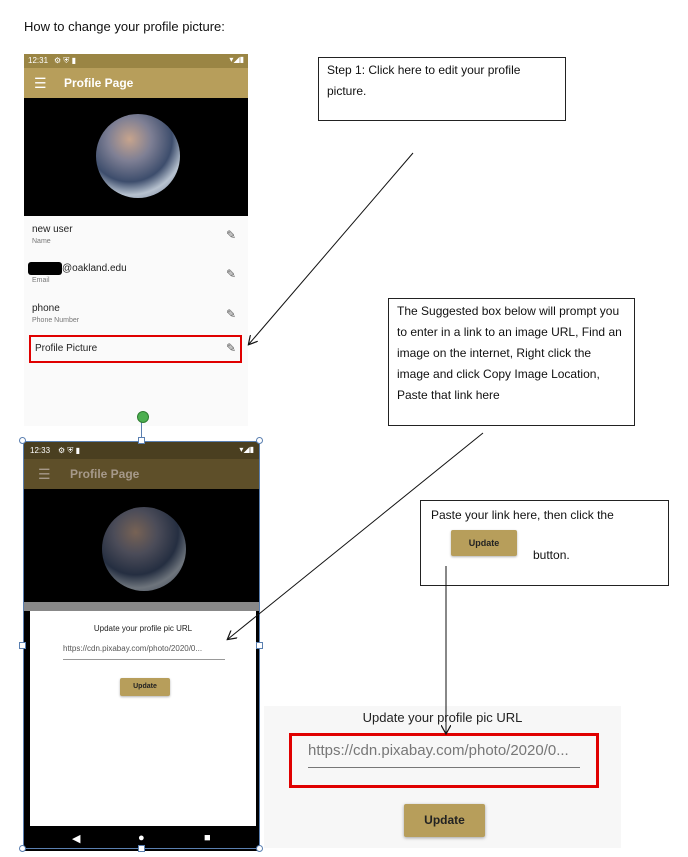  I want to click on update-button-sample: Update, so click(484, 543).